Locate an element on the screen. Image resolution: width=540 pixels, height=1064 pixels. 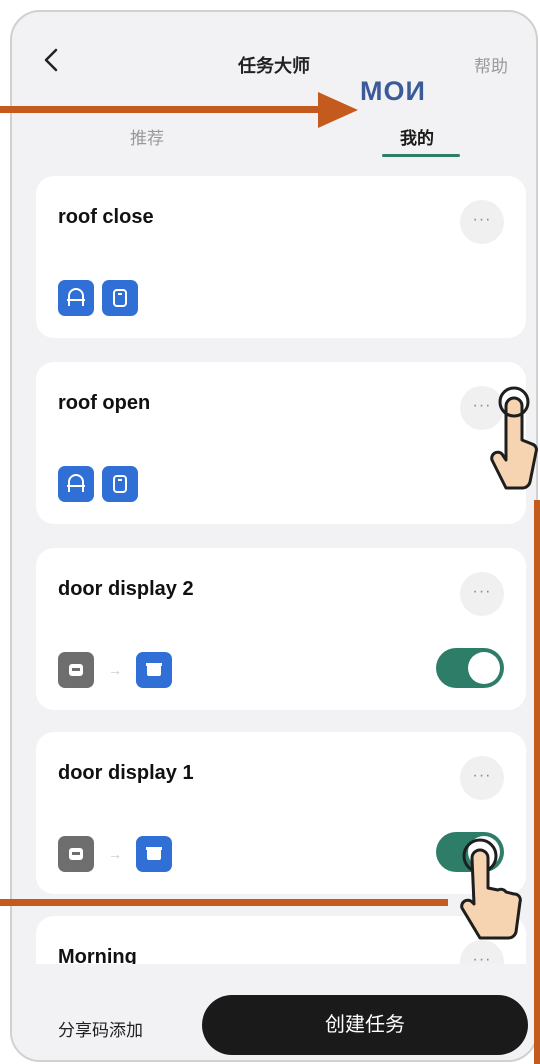
share-code-add-button: 分享码添加 is located at coordinates (100, 1028).